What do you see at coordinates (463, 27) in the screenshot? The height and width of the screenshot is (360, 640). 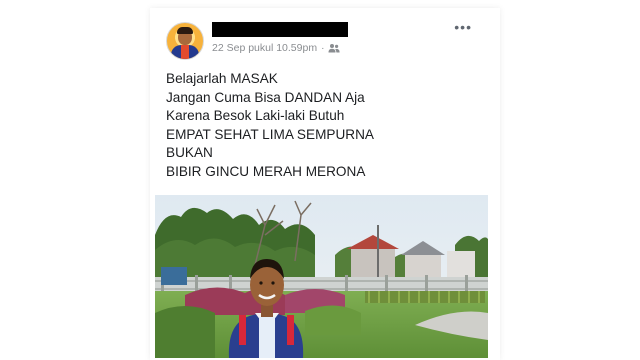 I see `more-options-icon: •••` at bounding box center [463, 27].